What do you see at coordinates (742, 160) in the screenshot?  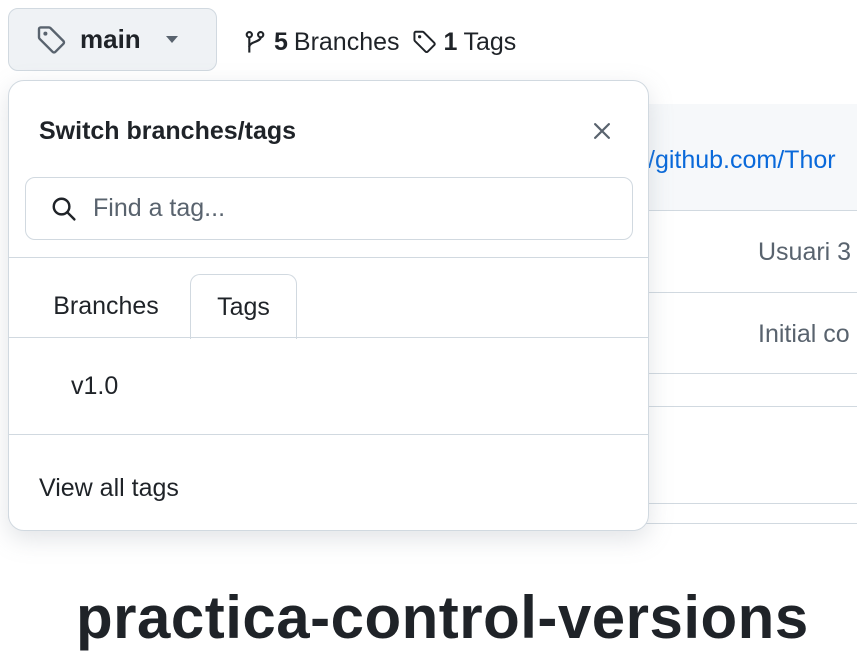 I see `clone-url-text: /github.com/Thor` at bounding box center [742, 160].